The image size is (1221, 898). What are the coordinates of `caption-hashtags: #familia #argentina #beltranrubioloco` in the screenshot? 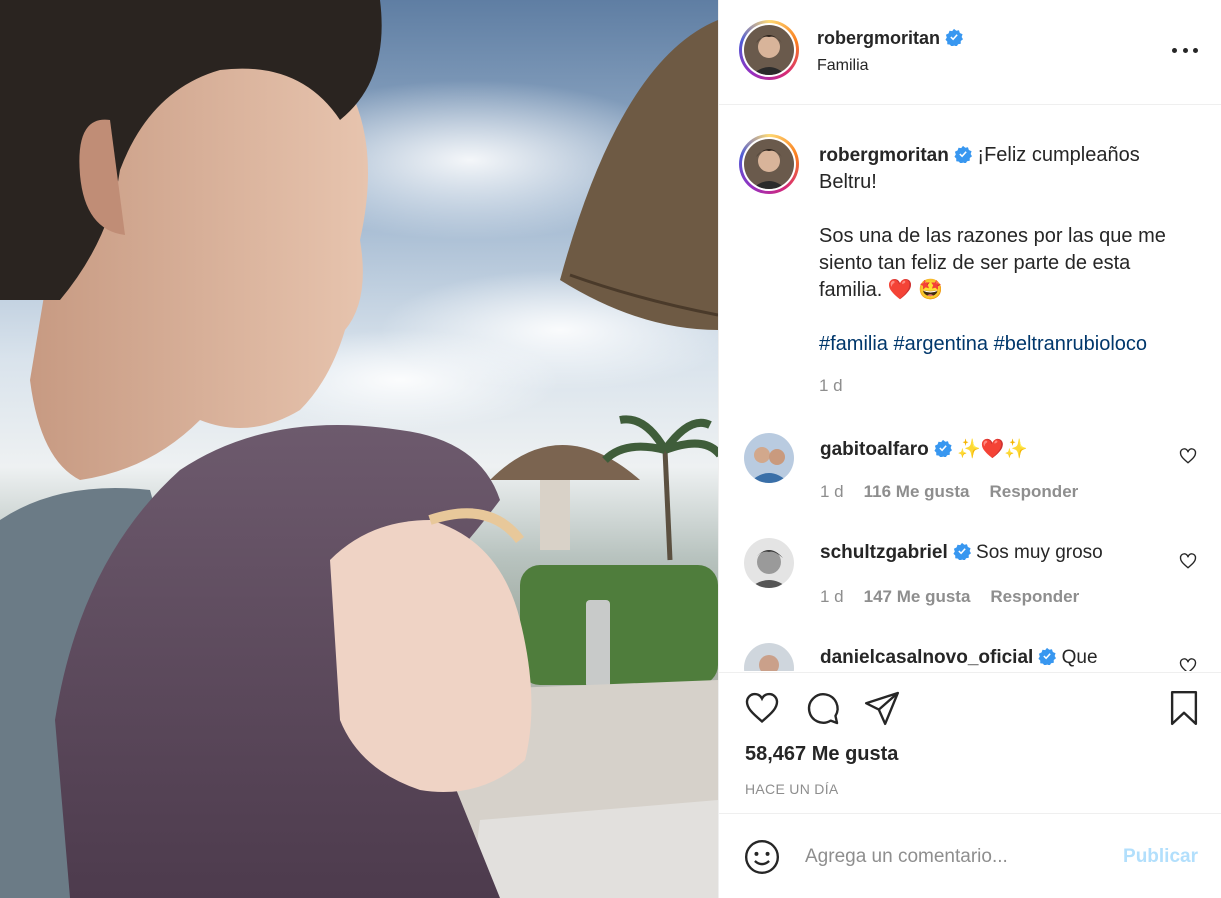 It's located at (1009, 344).